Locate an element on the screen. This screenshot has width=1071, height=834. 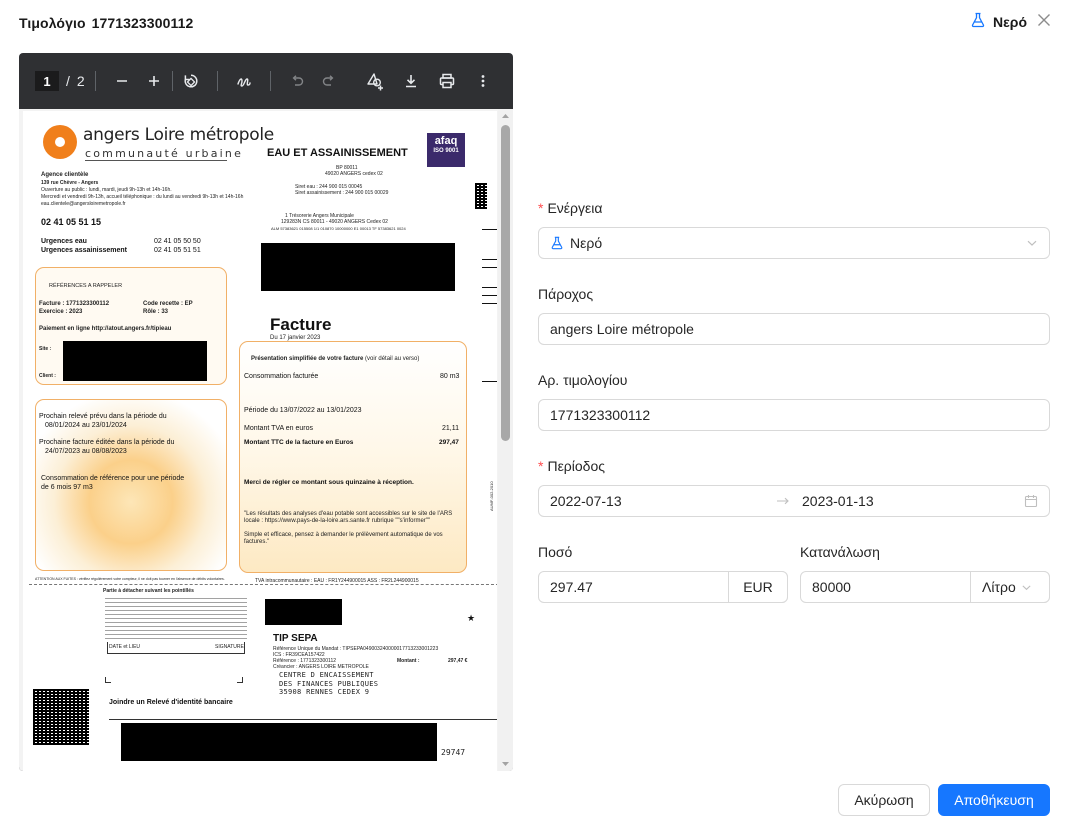
undo-button is located at coordinates (297, 81).